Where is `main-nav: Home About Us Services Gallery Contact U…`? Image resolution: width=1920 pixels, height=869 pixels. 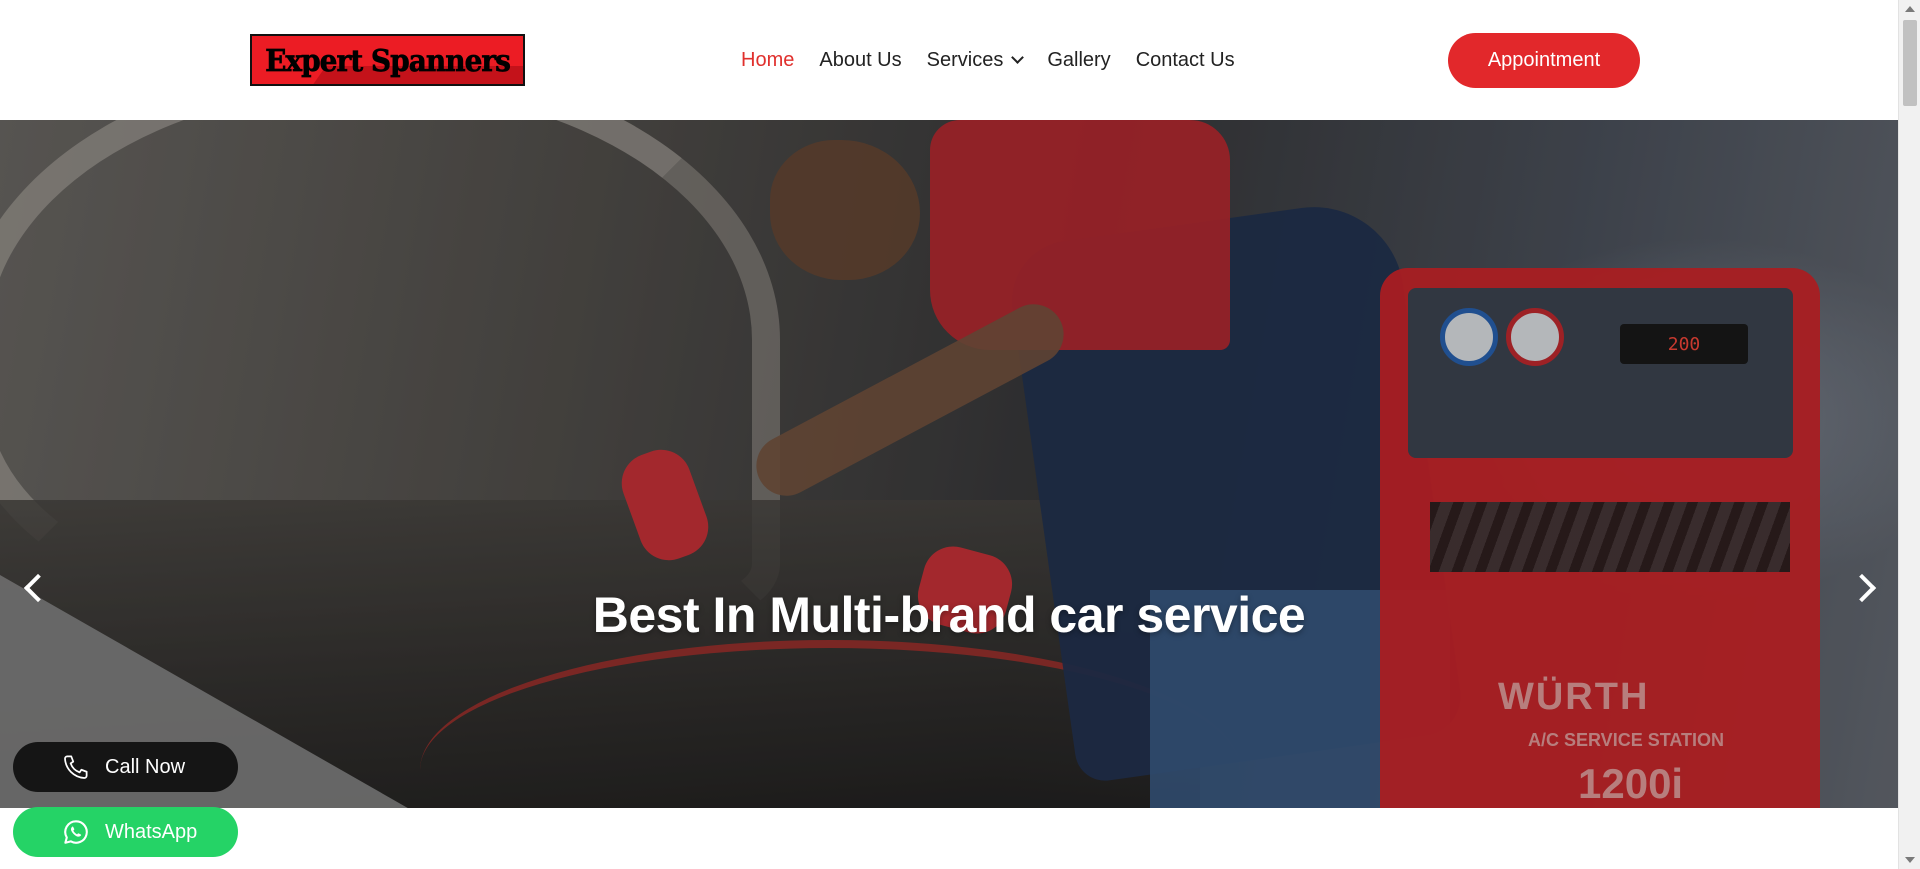
main-nav: Home About Us Services Gallery Contact U… is located at coordinates (1000, 60).